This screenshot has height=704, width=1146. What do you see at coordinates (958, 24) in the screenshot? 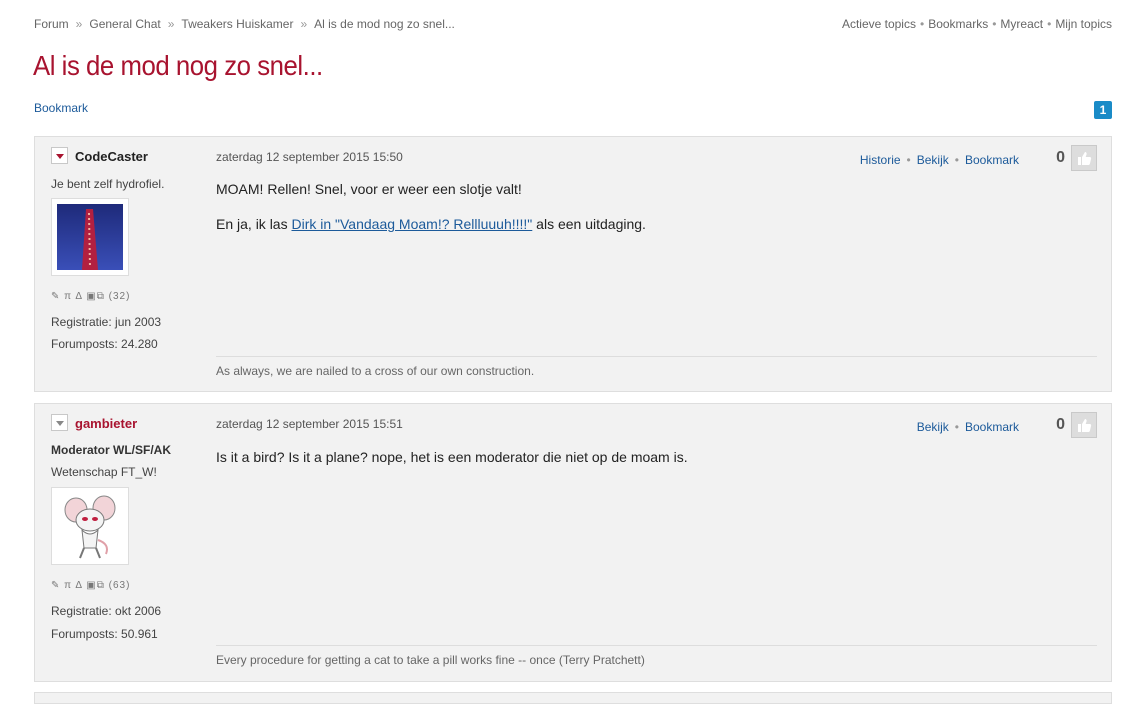
I see `link-bookmarks: Bookmarks` at bounding box center [958, 24].